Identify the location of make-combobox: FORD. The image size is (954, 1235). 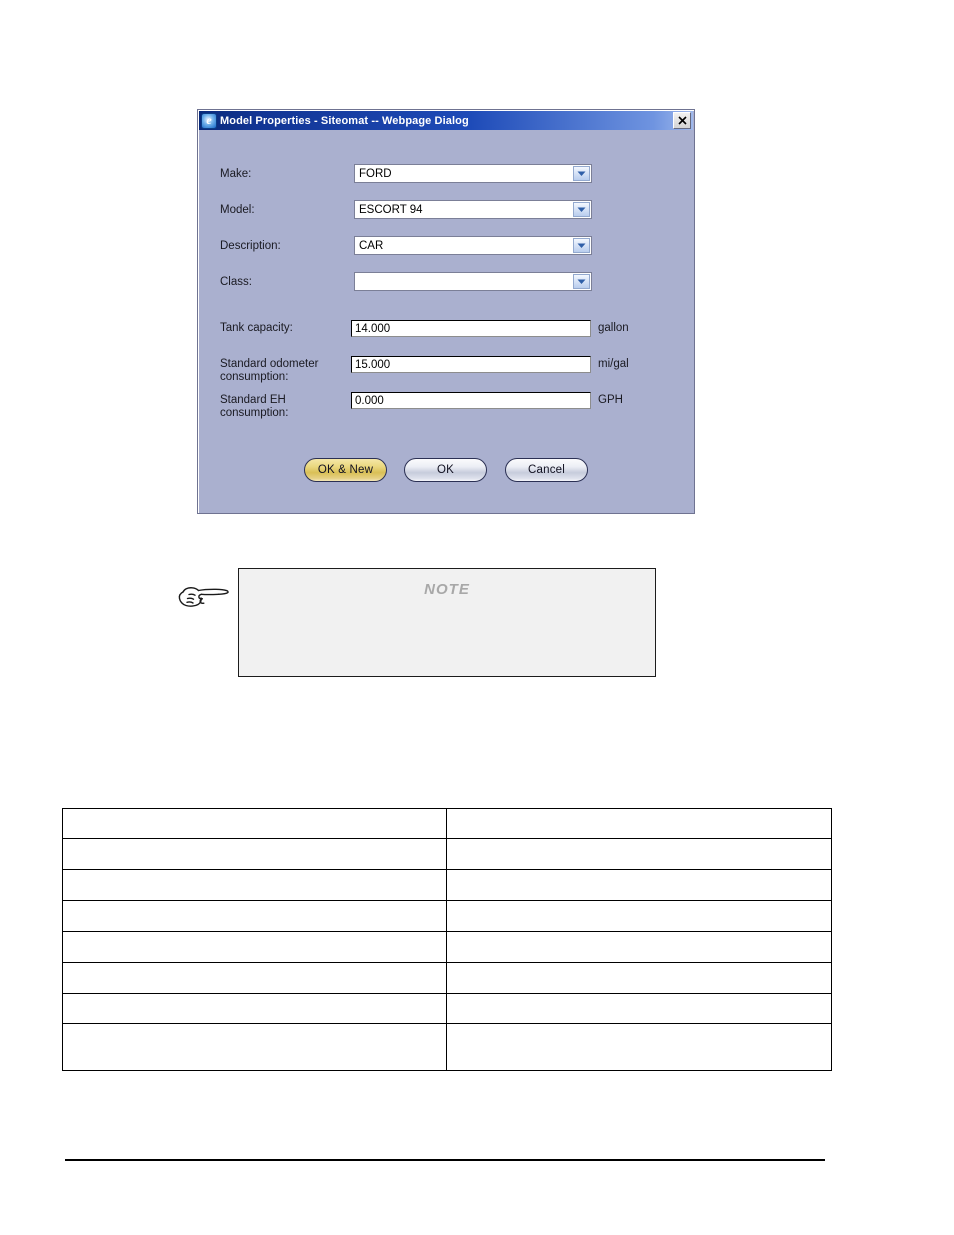
(473, 173).